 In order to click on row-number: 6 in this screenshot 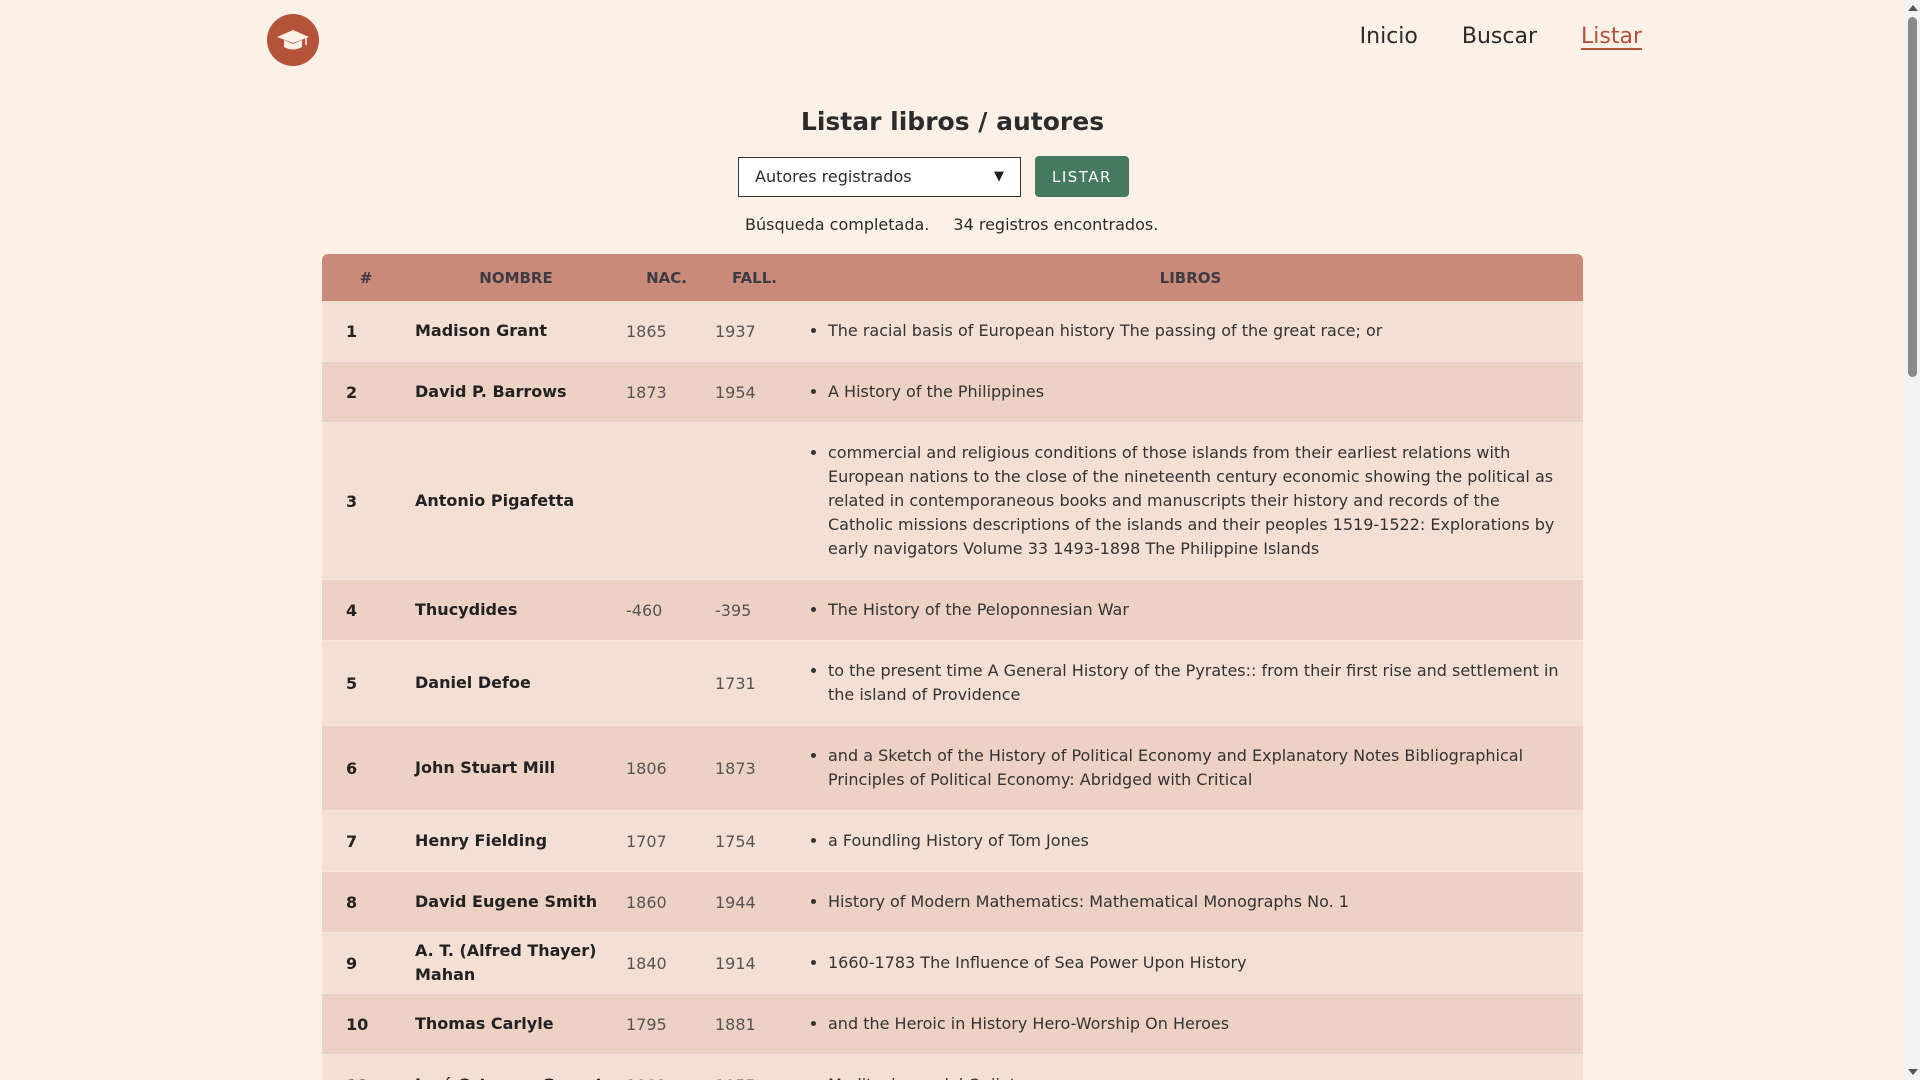, I will do `click(366, 768)`.